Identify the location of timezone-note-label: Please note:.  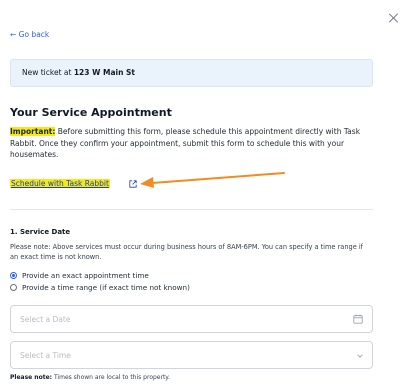
(31, 377).